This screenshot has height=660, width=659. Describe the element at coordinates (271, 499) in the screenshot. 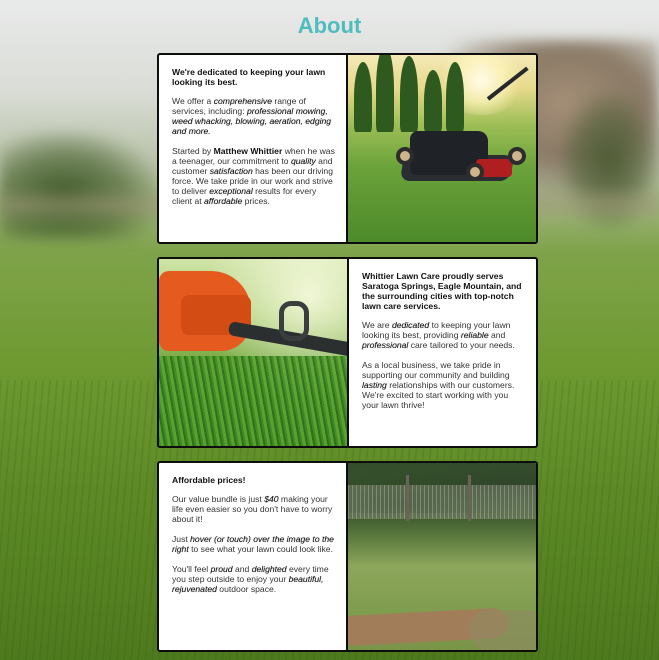

I see `price: $40` at that location.